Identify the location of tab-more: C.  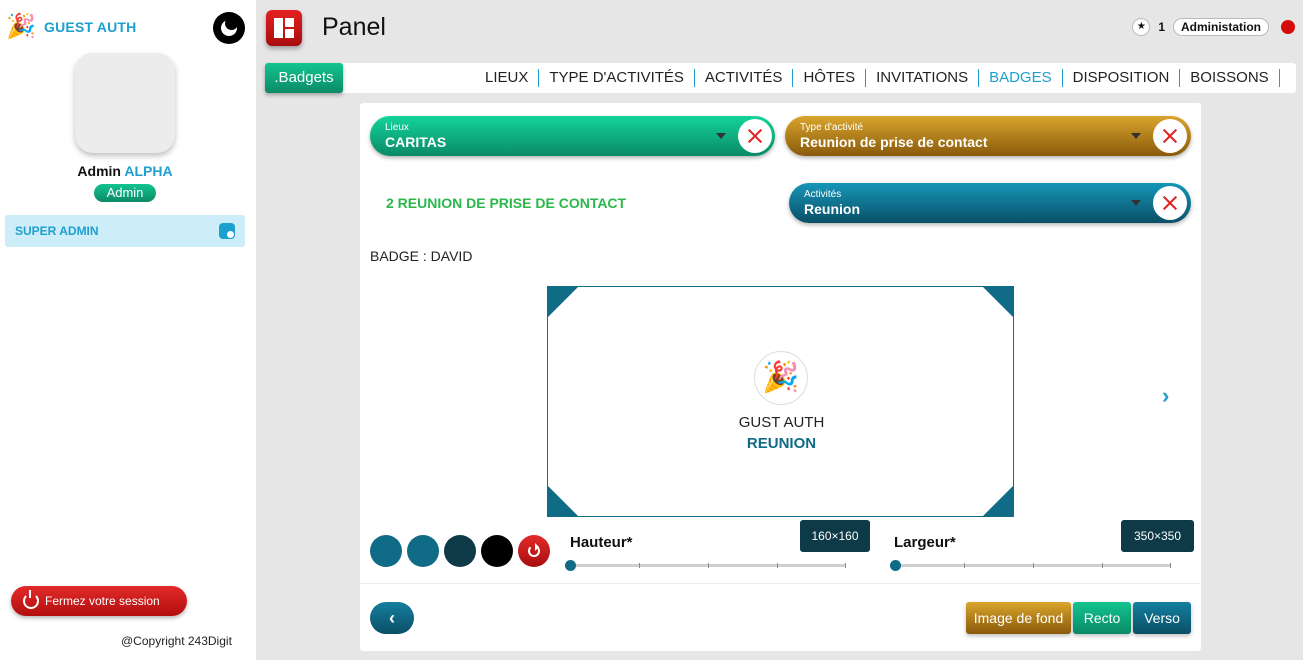
(1283, 78).